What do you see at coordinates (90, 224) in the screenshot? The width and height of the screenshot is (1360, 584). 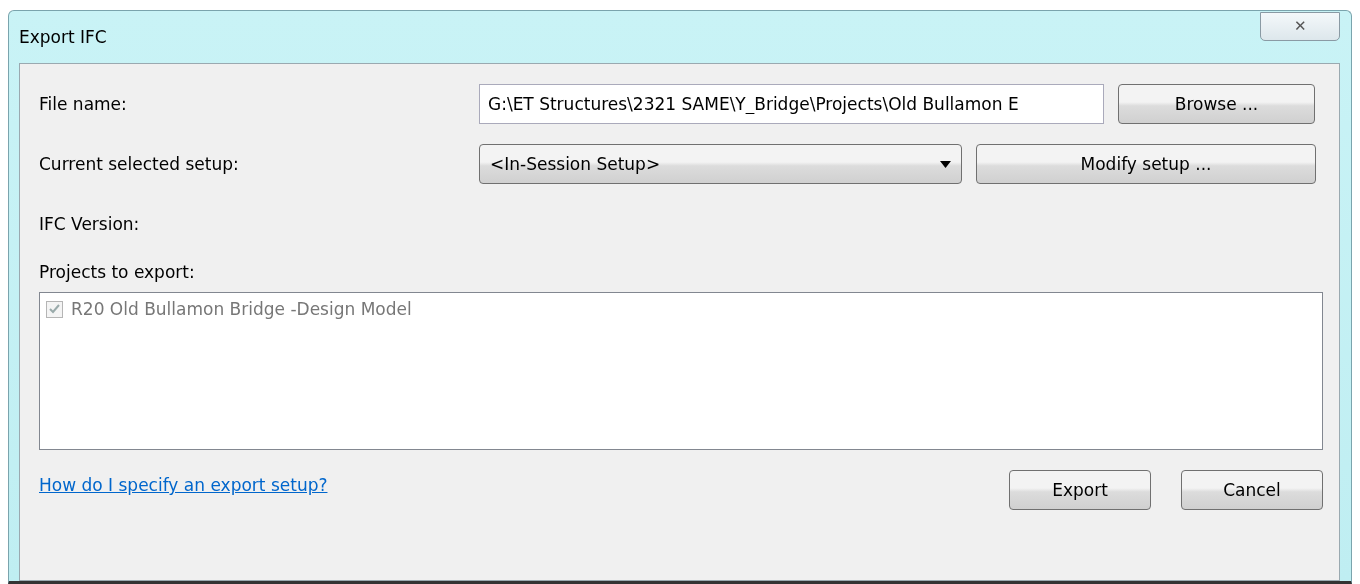 I see `ifc-version-label: IFC Version:` at bounding box center [90, 224].